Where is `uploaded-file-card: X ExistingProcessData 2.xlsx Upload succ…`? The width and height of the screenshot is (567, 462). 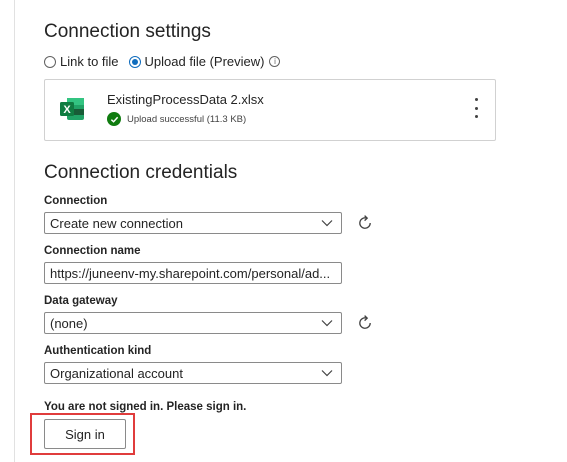
uploaded-file-card: X ExistingProcessData 2.xlsx Upload succ… is located at coordinates (270, 110).